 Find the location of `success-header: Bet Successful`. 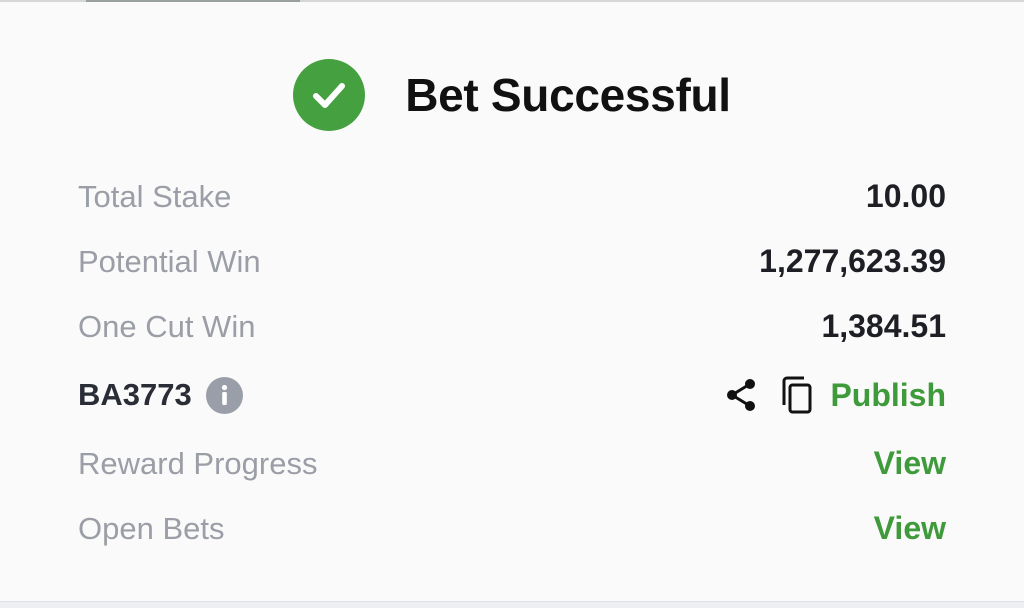

success-header: Bet Successful is located at coordinates (512, 95).